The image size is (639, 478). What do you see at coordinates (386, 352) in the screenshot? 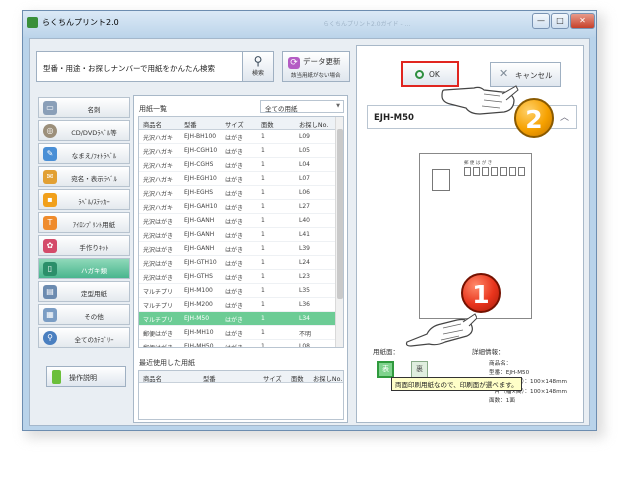
I see `paper-face-label: 用紙面：` at bounding box center [386, 352].